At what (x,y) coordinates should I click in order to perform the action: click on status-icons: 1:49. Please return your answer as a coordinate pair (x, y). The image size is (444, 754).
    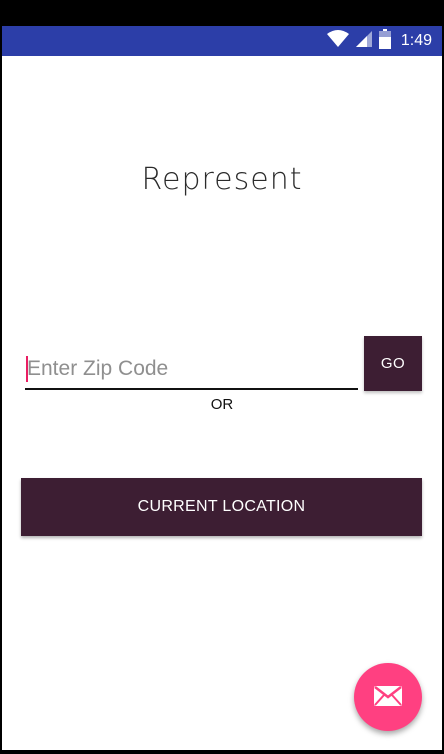
    Looking at the image, I should click on (379, 41).